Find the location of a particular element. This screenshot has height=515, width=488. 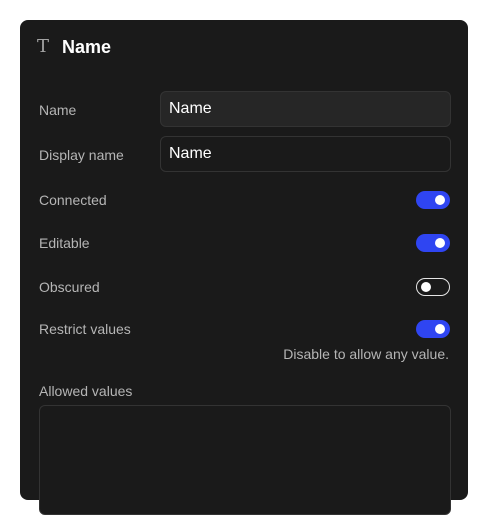

restrict-values-toggle is located at coordinates (433, 329).